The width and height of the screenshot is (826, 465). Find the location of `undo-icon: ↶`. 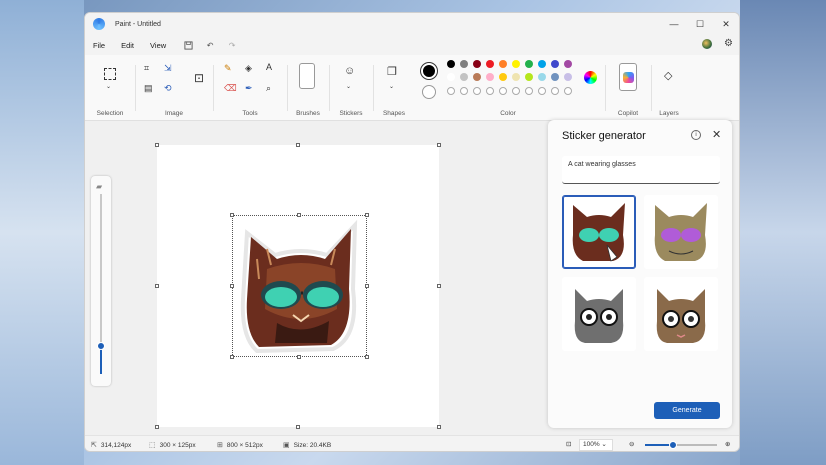

undo-icon: ↶ is located at coordinates (210, 45).